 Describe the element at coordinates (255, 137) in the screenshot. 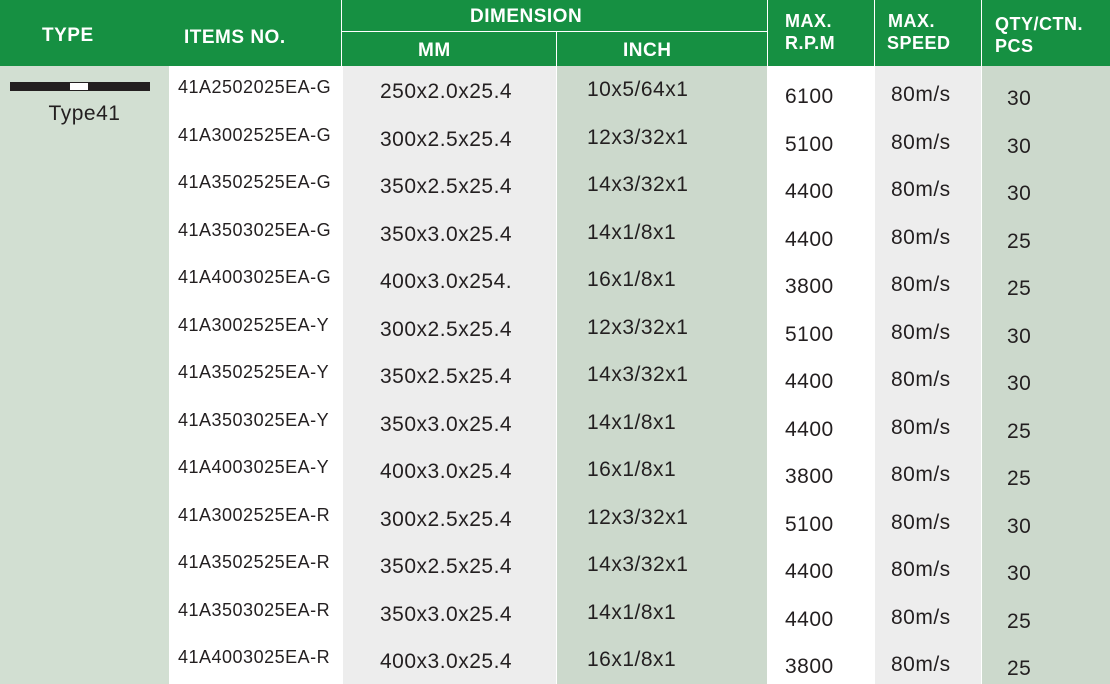

I see `item-number-cell: 41A3002525EA-G` at that location.